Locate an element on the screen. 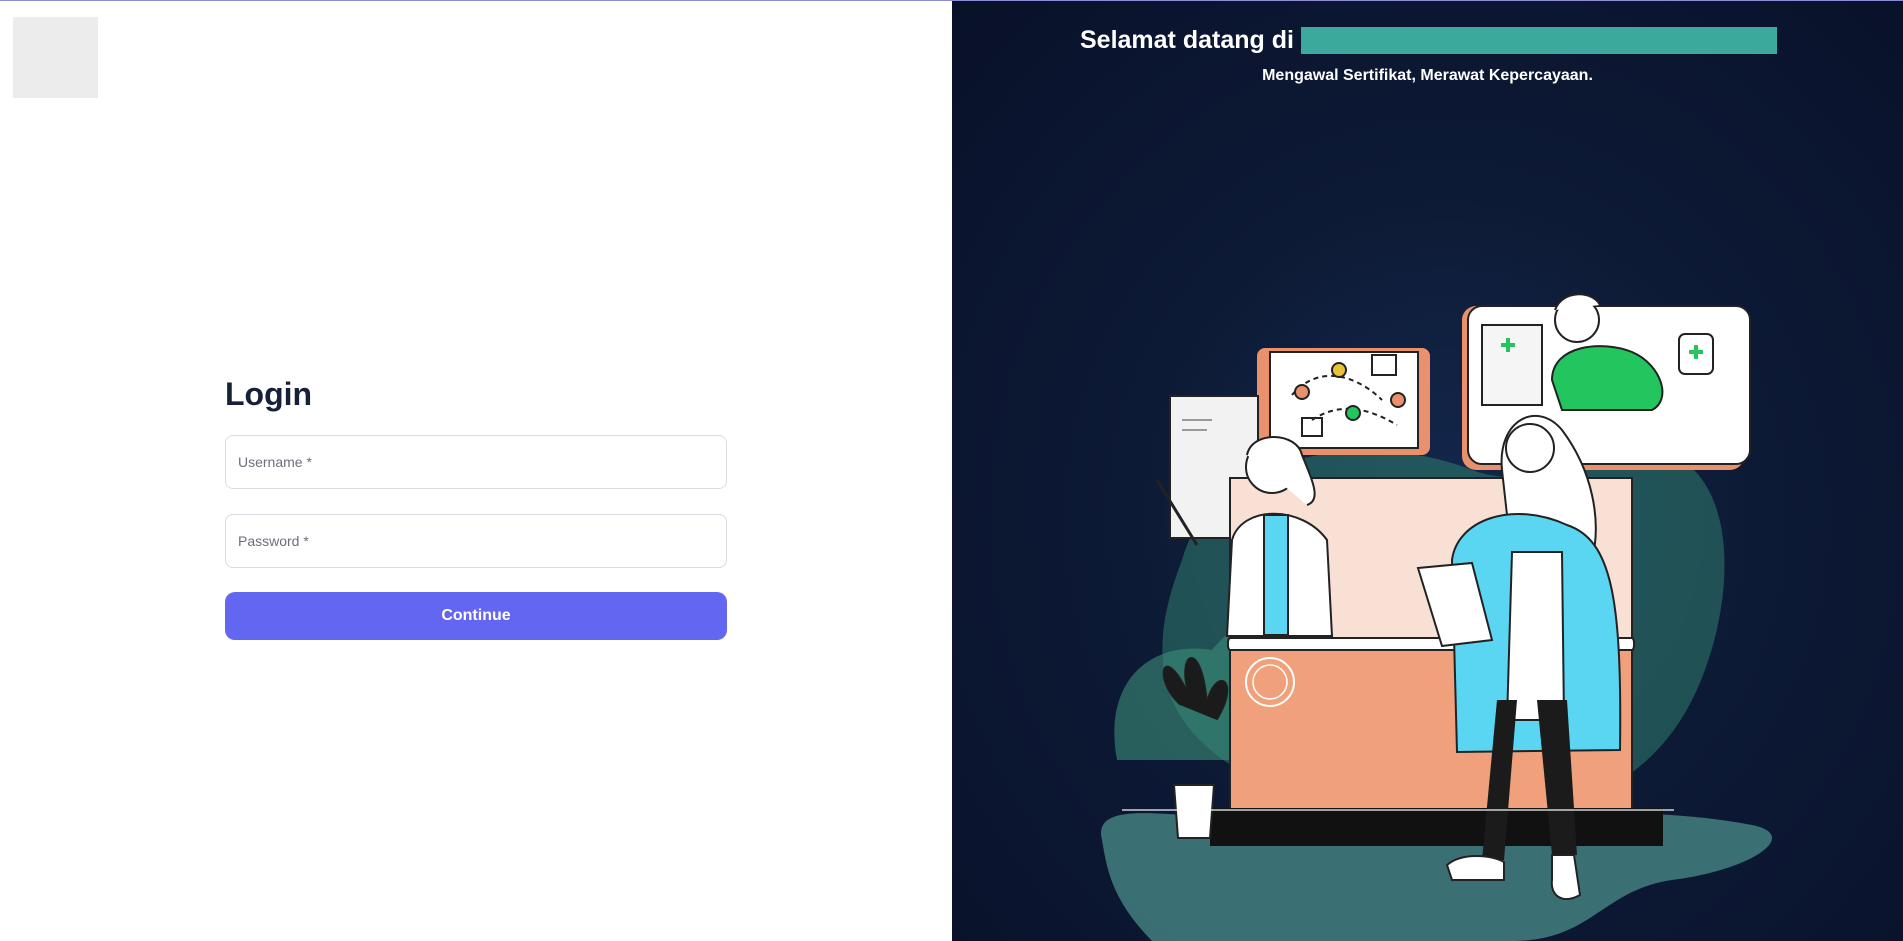  username-field-container is located at coordinates (476, 462).